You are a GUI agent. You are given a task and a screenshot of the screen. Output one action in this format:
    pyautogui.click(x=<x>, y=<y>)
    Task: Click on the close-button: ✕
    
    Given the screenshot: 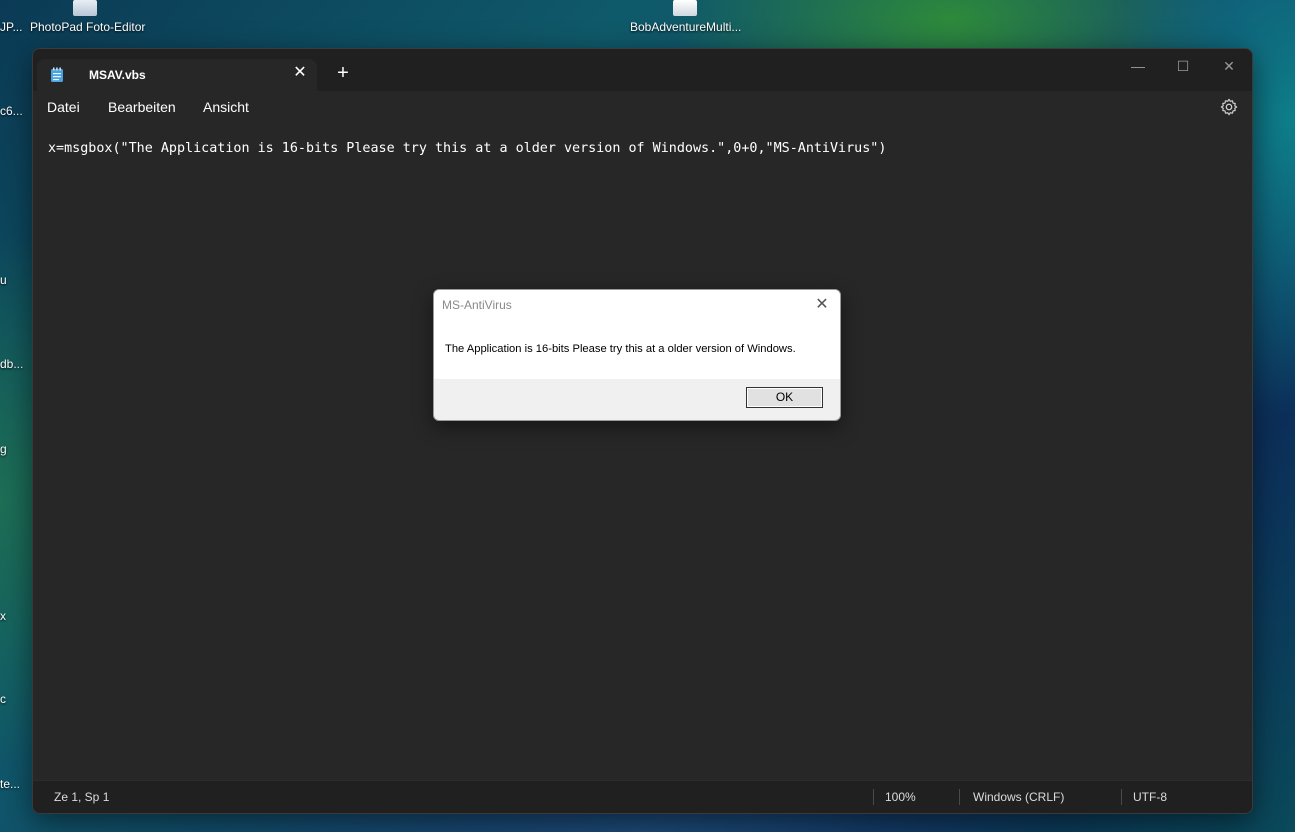 What is the action you would take?
    pyautogui.click(x=1229, y=66)
    